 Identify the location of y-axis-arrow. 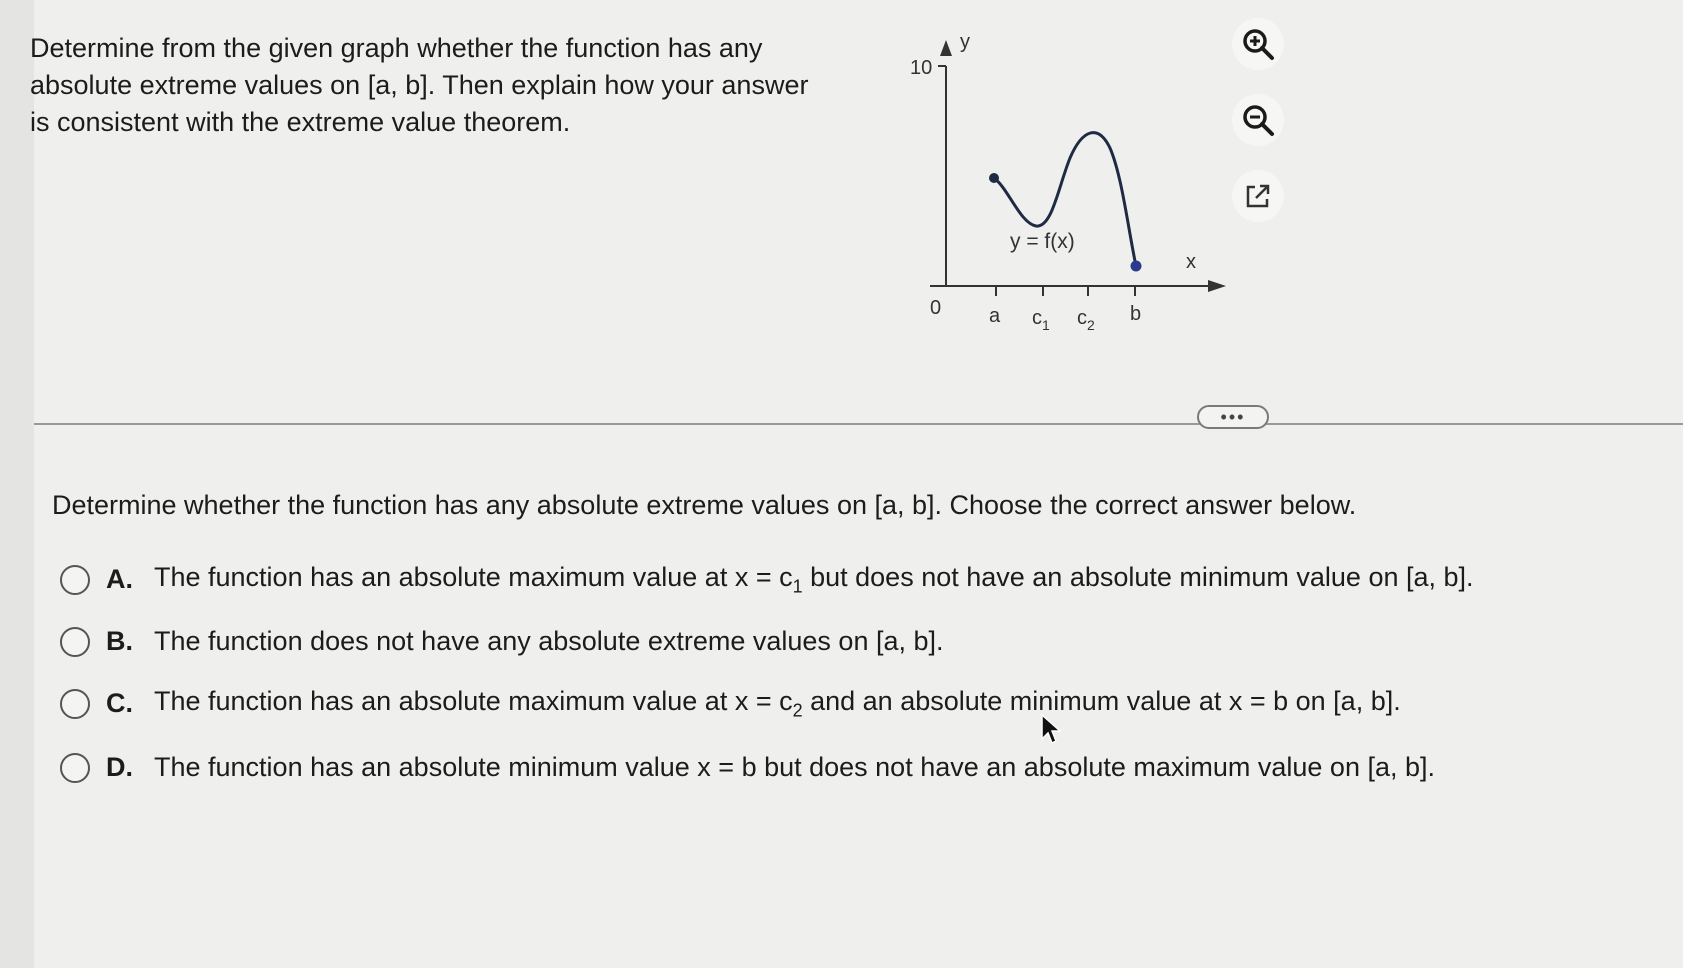
(946, 48).